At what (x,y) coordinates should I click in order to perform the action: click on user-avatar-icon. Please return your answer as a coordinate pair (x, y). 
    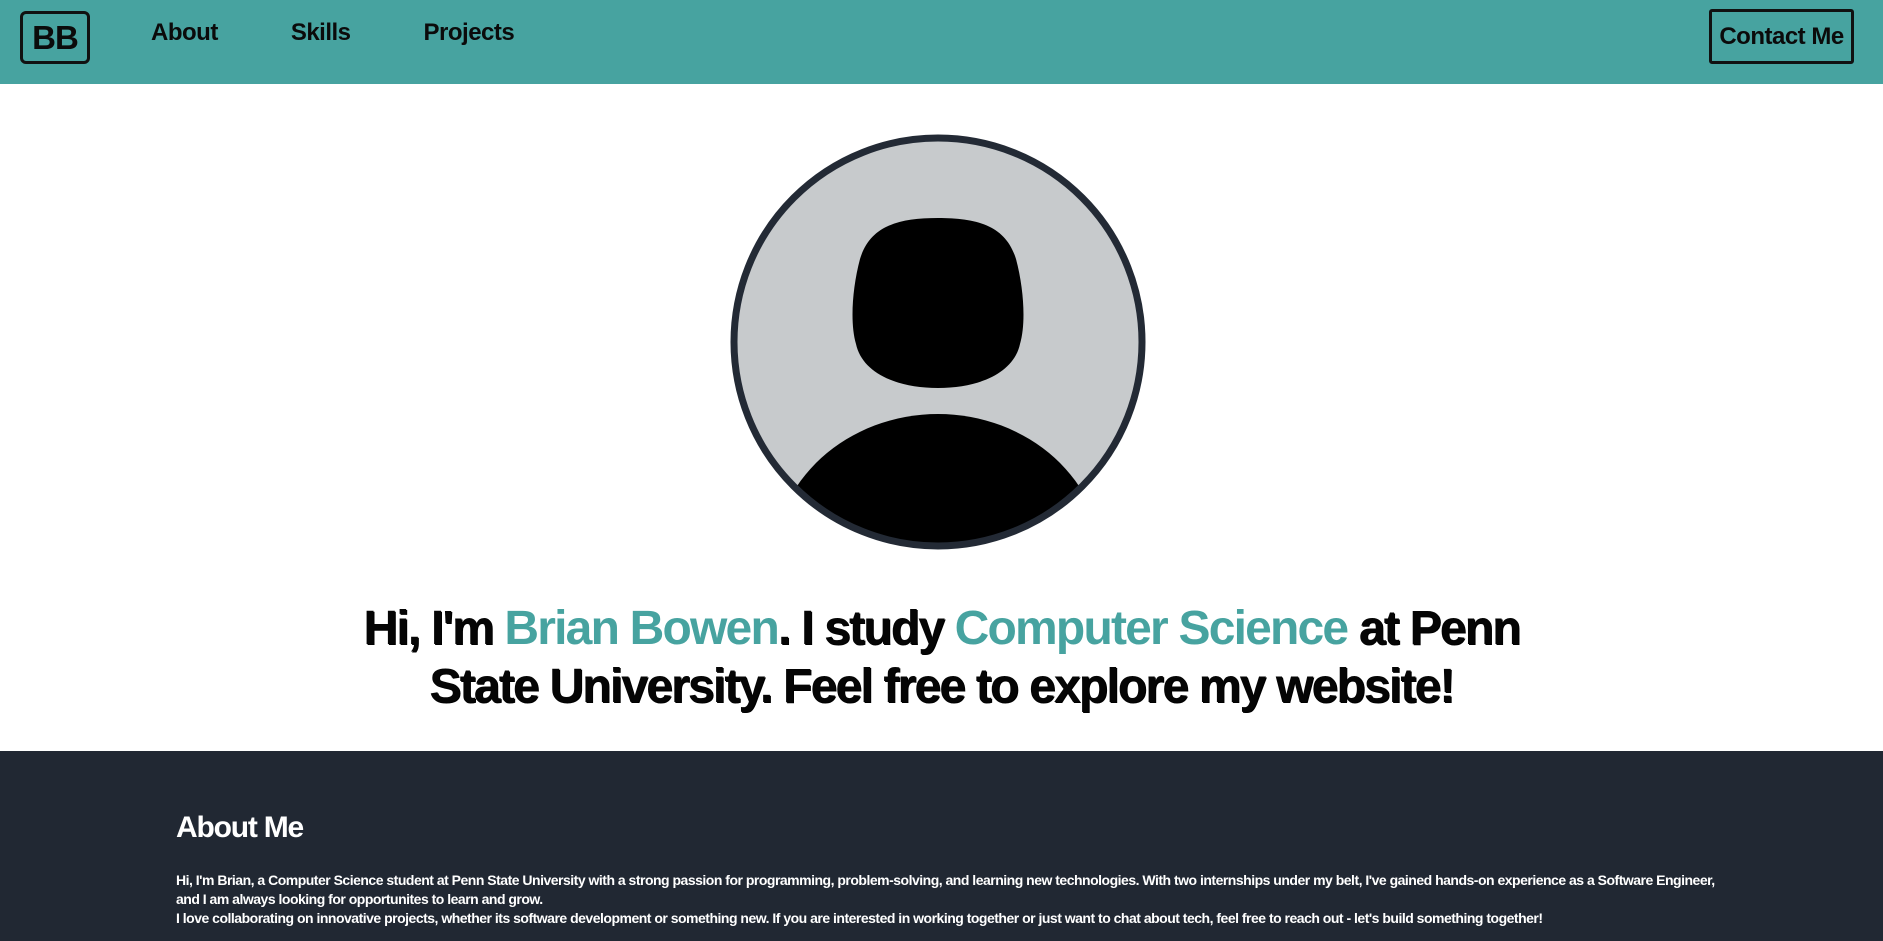
    Looking at the image, I should click on (938, 342).